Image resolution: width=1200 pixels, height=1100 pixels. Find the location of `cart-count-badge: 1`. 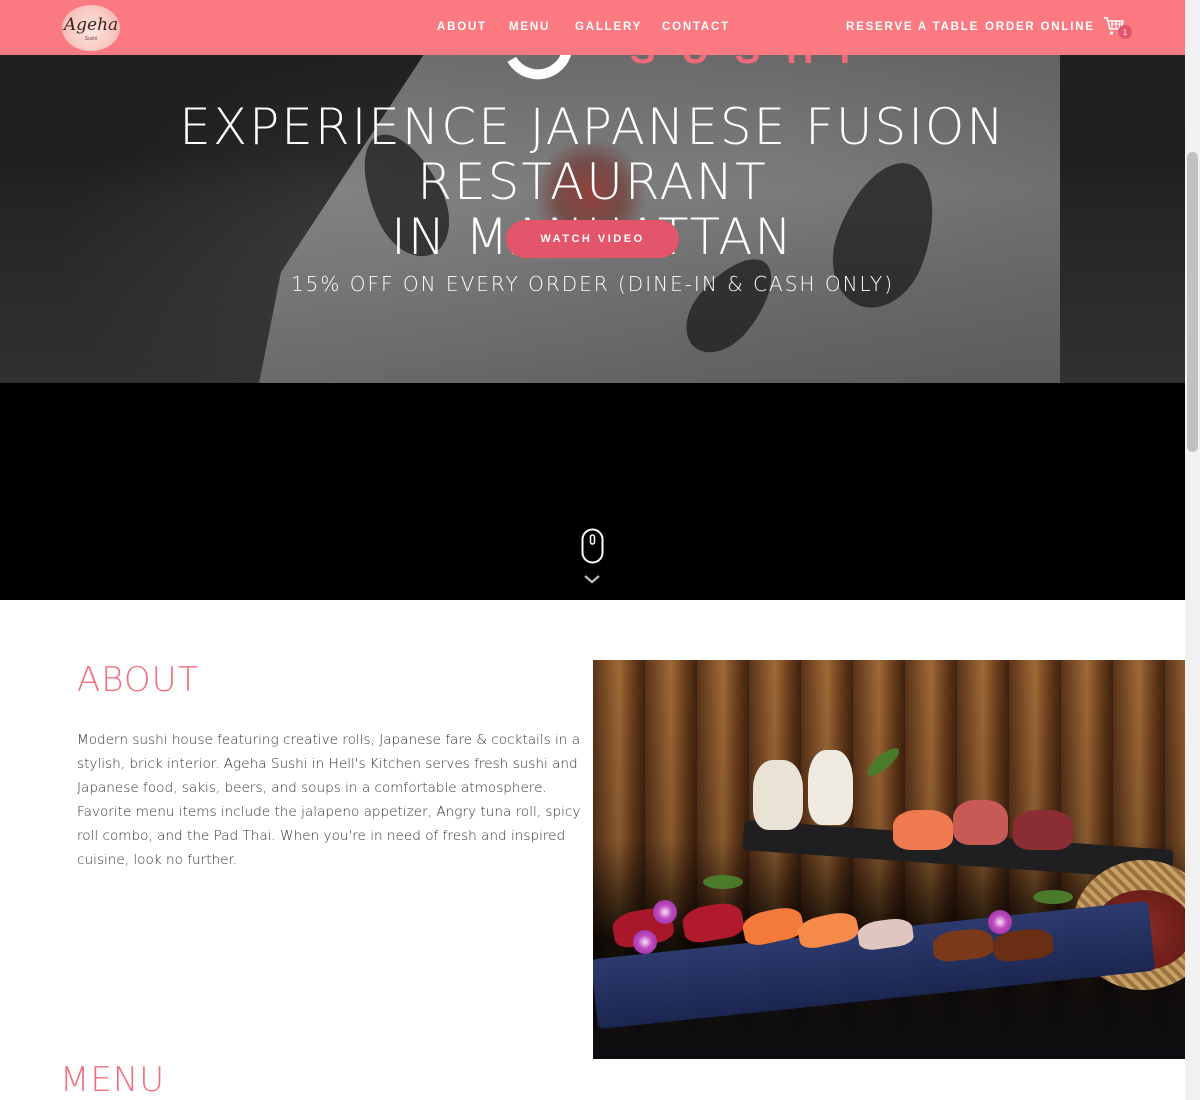

cart-count-badge: 1 is located at coordinates (1125, 32).